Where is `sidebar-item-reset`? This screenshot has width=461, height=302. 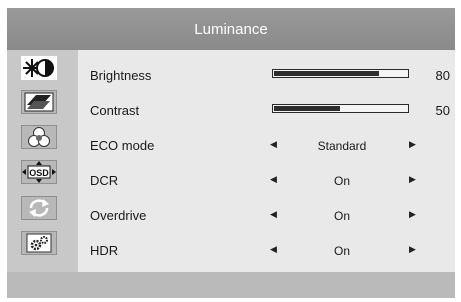
sidebar-item-reset is located at coordinates (39, 208).